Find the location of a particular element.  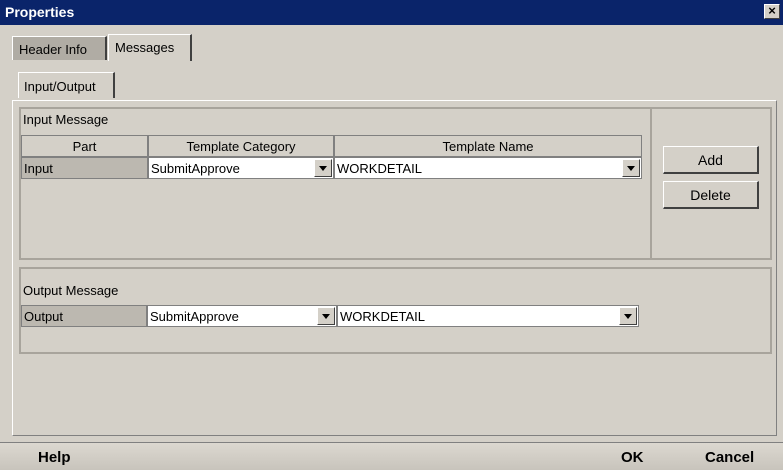

tab-header-info: Header Info is located at coordinates (59, 48).